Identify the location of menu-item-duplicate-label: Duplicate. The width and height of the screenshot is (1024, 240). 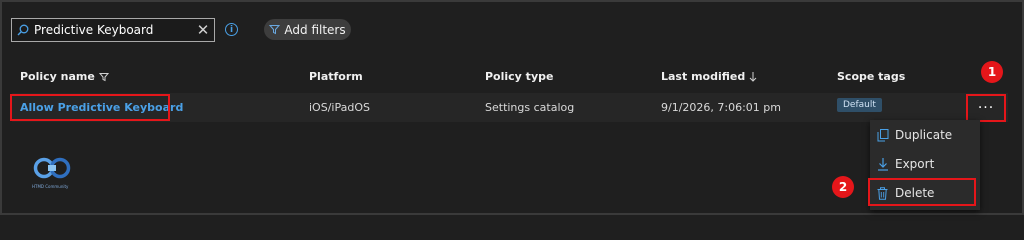
(924, 135).